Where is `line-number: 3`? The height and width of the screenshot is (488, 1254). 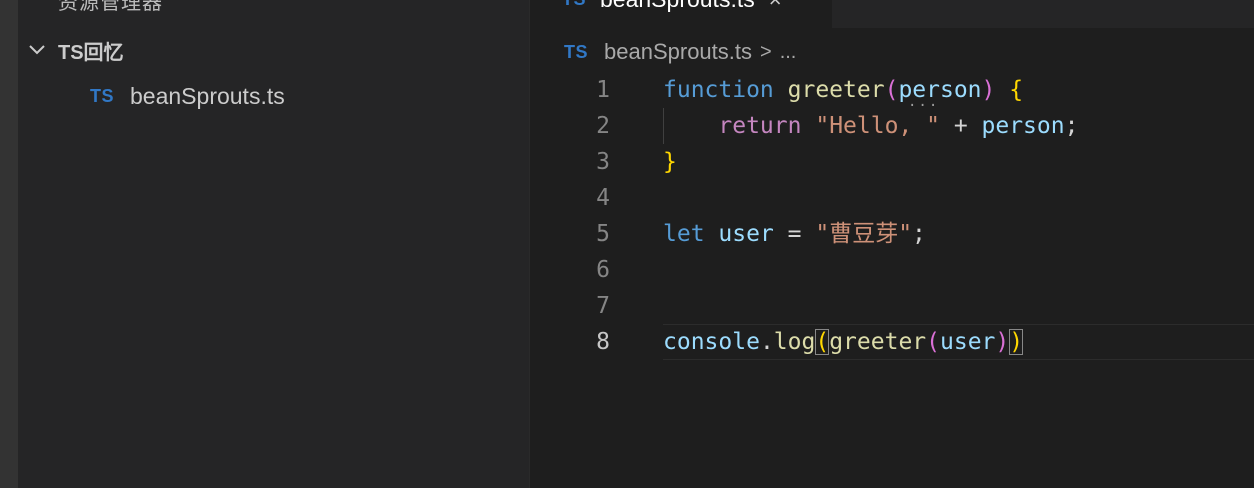 line-number: 3 is located at coordinates (603, 162).